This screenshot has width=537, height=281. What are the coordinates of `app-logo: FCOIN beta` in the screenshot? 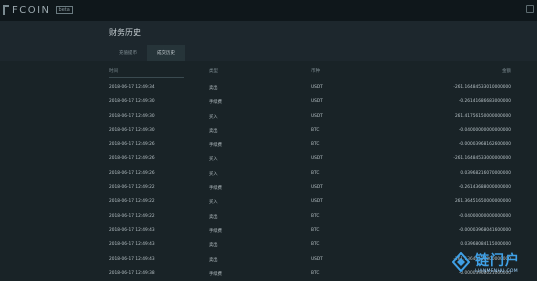 It's located at (38, 10).